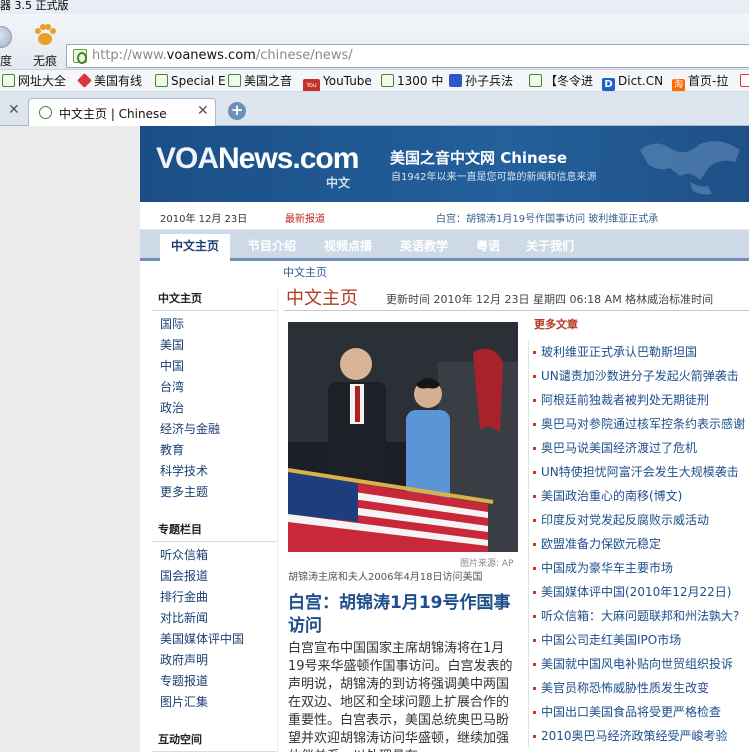 The height and width of the screenshot is (752, 749). Describe the element at coordinates (6, 61) in the screenshot. I see `nav-label: 度` at that location.